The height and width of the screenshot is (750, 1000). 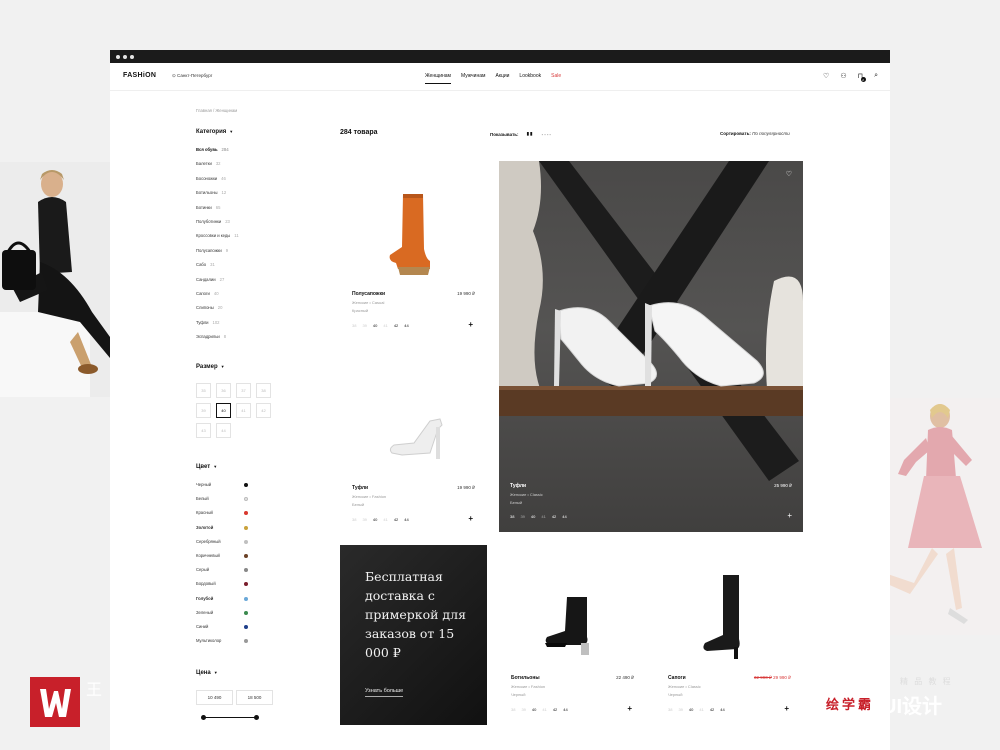 What do you see at coordinates (216, 110) in the screenshot?
I see `breadcrumb: Главная / Женщинам` at bounding box center [216, 110].